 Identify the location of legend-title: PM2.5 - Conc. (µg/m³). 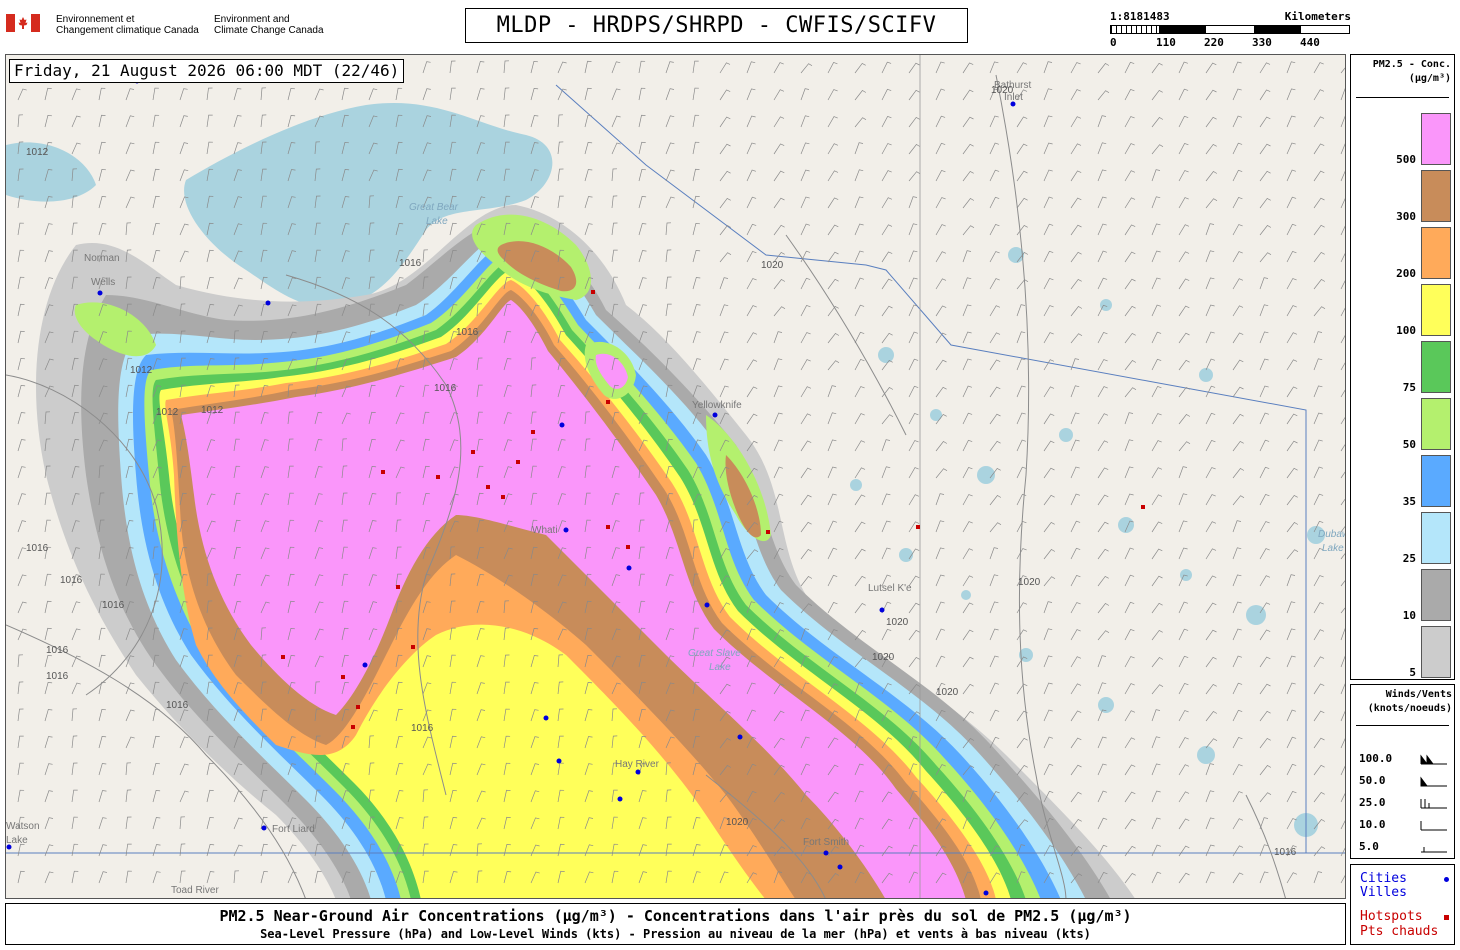
(1411, 71).